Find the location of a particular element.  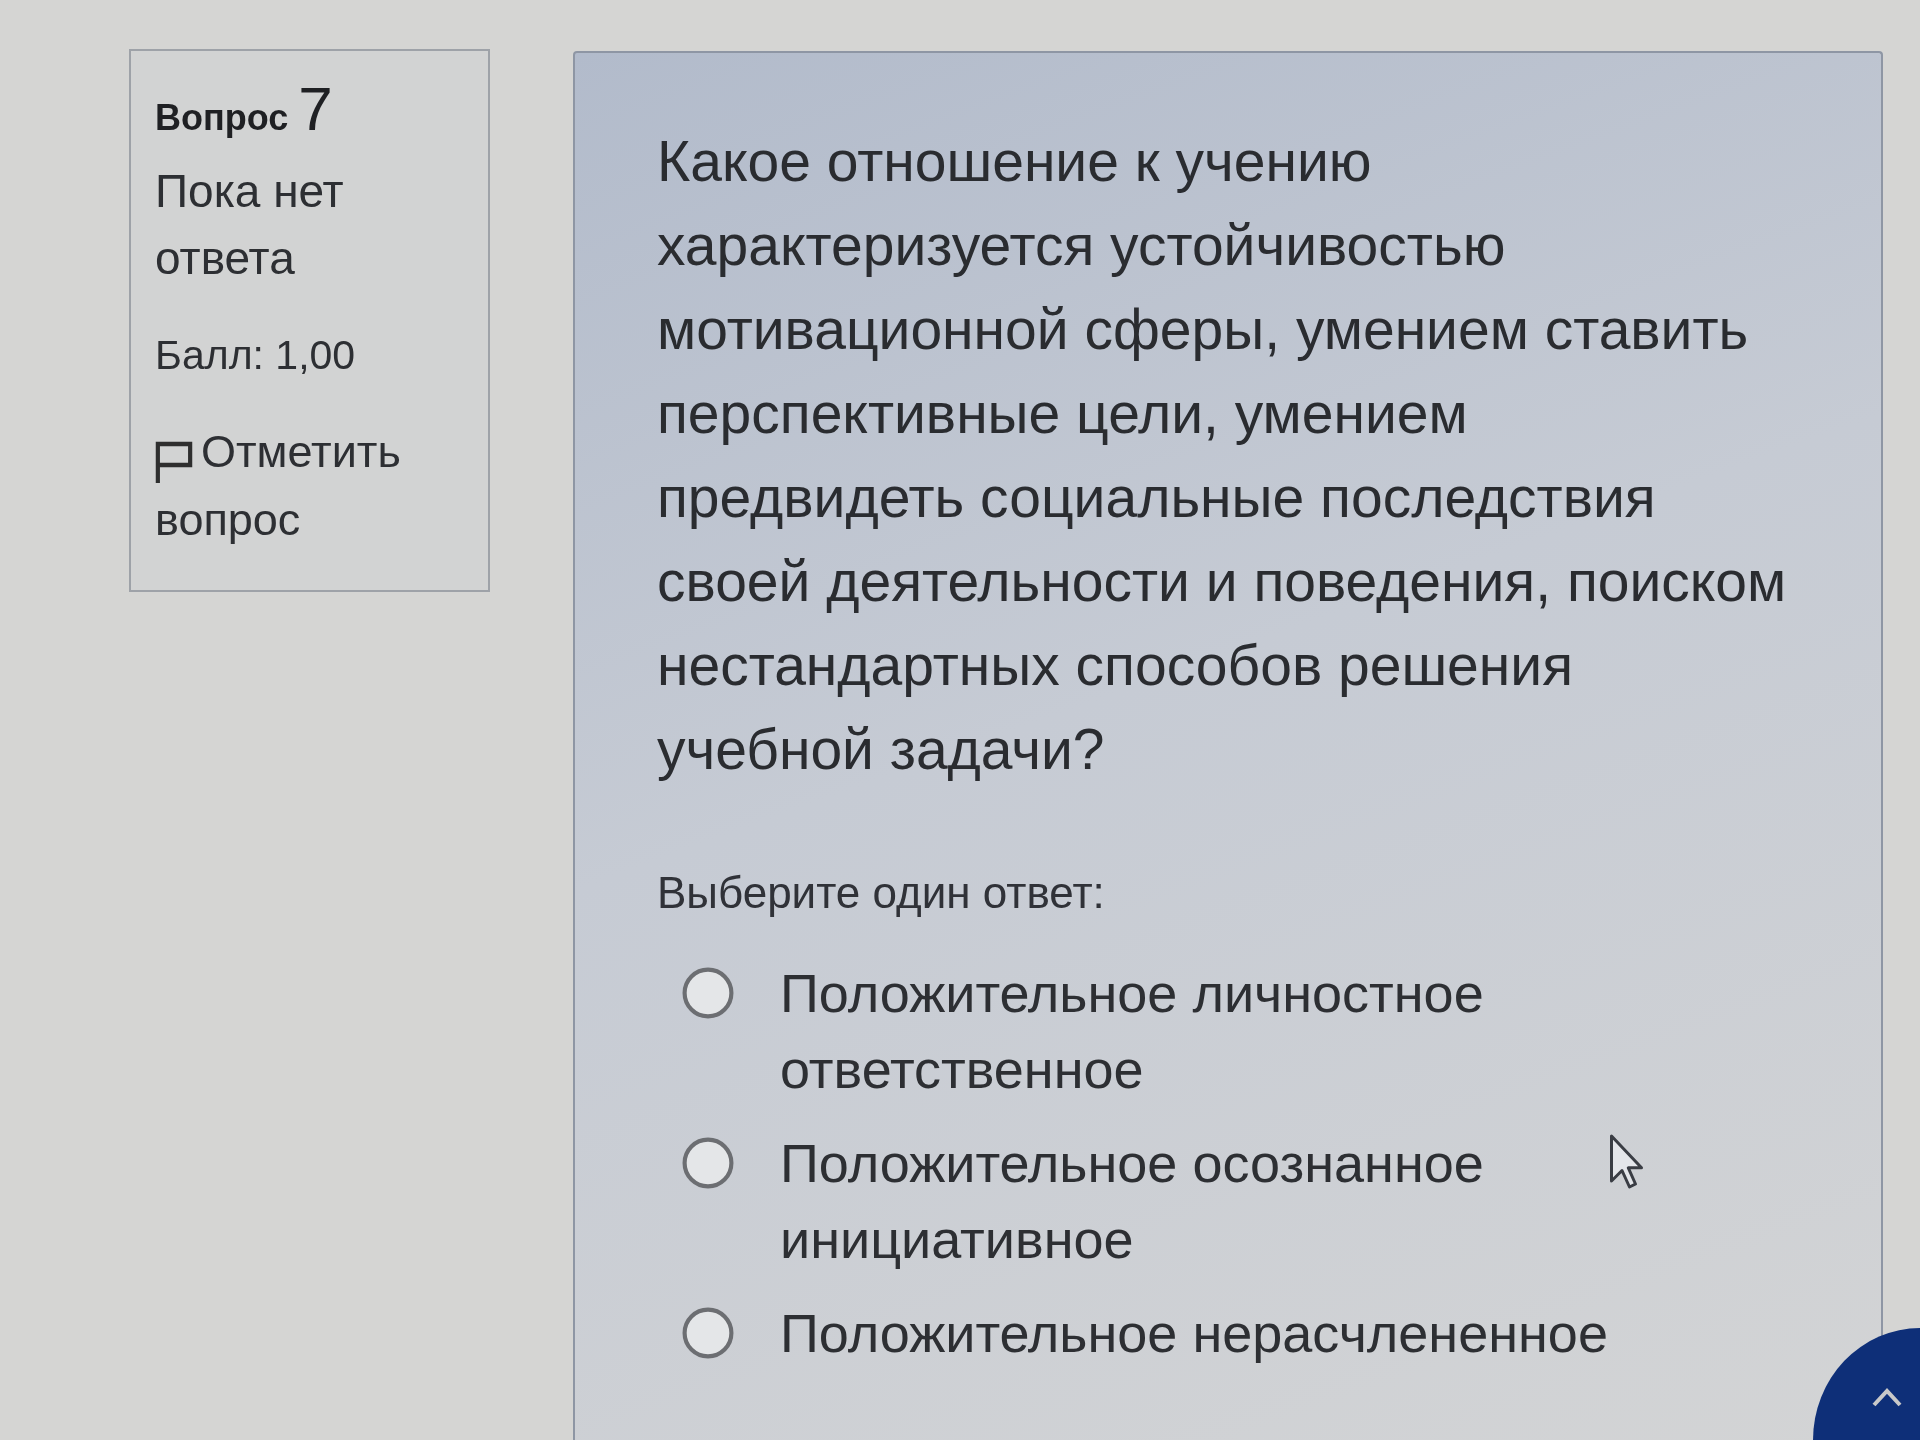

score-text: Балл: 1,00 is located at coordinates (256, 355).